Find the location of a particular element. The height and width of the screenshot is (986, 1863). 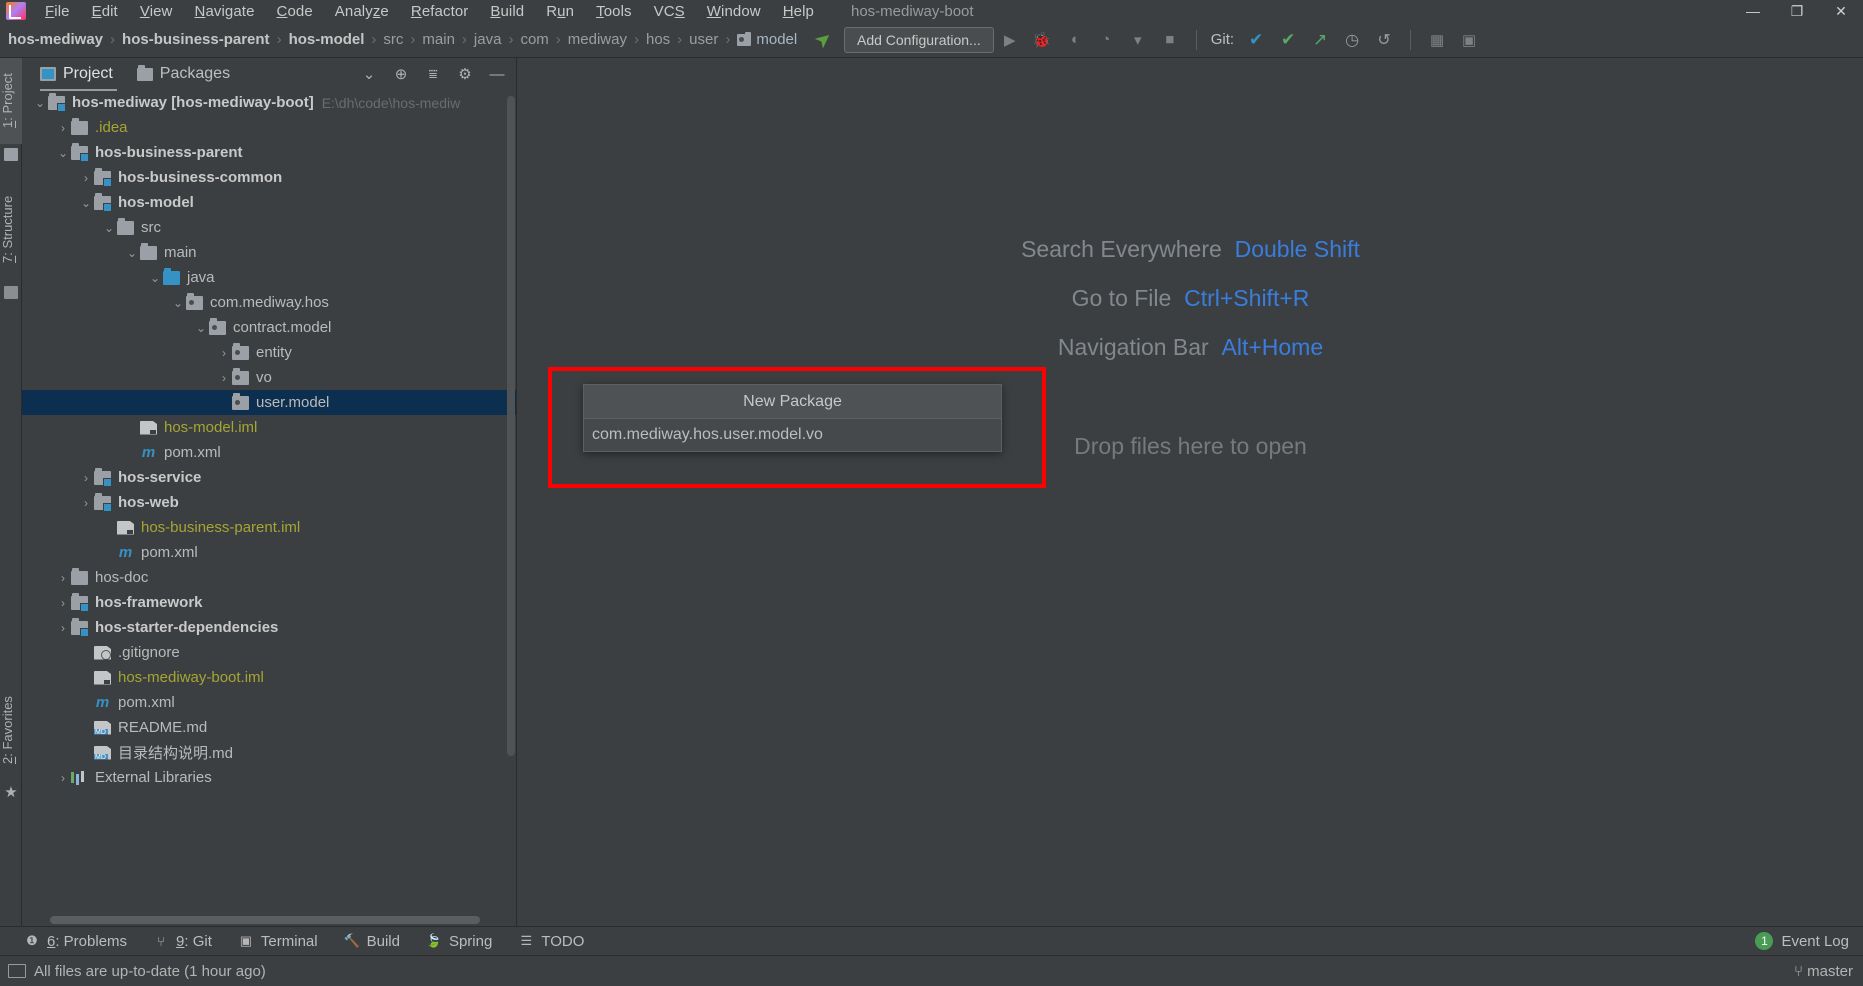

tool-window-git: ⑂ 9: Git is located at coordinates (182, 941).